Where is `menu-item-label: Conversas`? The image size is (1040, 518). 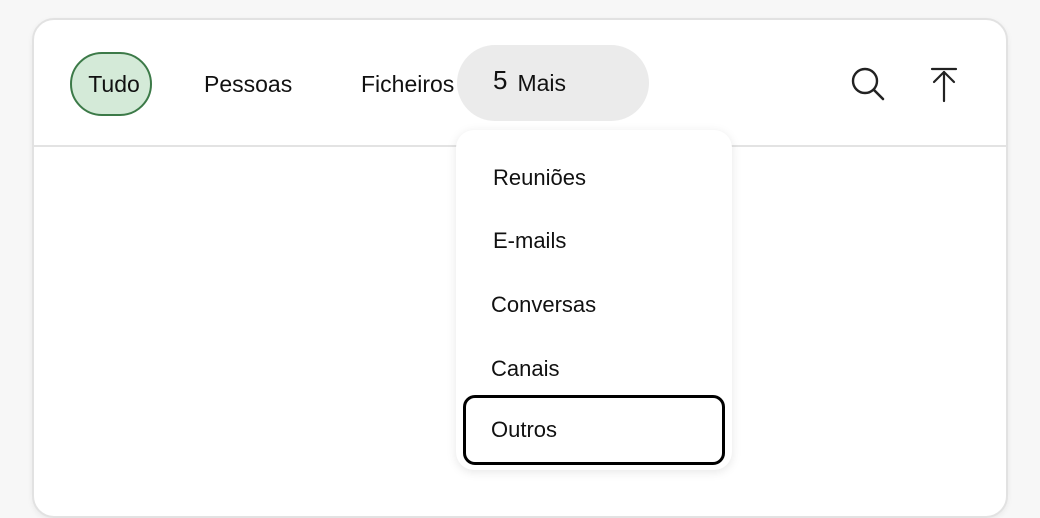
menu-item-label: Conversas is located at coordinates (544, 304).